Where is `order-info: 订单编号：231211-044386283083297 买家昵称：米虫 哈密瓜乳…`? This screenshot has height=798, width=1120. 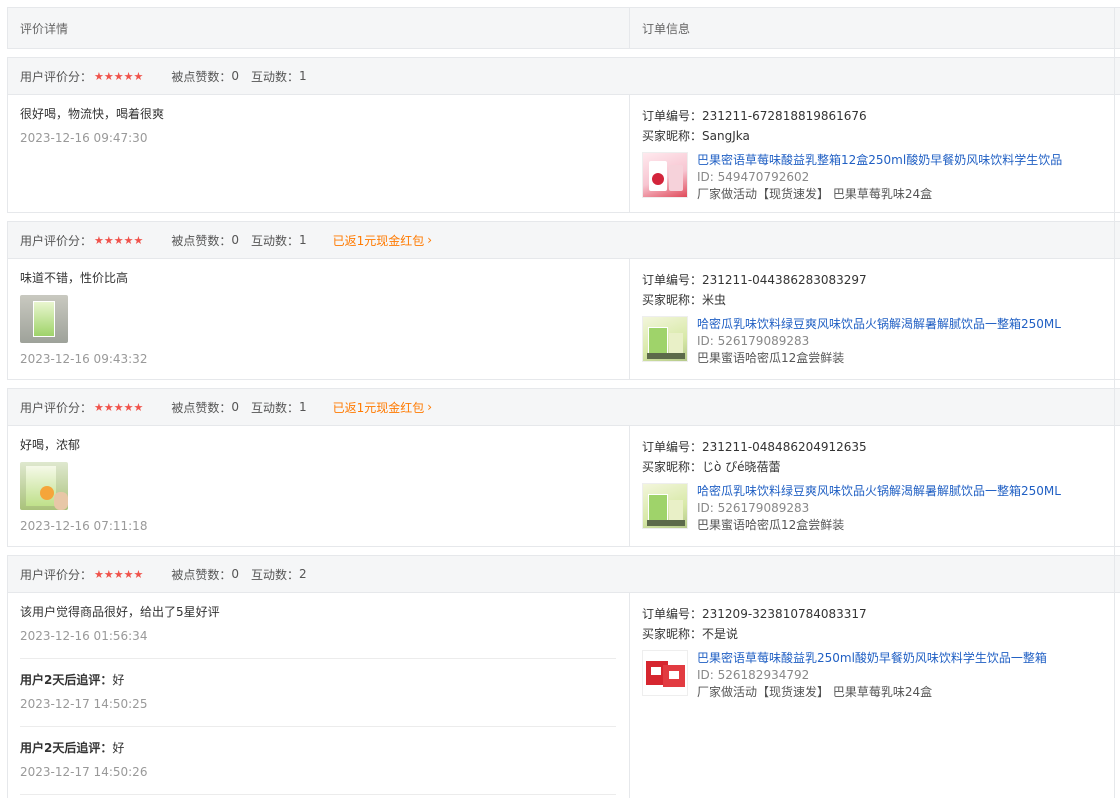
order-info: 订单编号：231211-044386283083297 买家昵称：米虫 哈密瓜乳… is located at coordinates (875, 319).